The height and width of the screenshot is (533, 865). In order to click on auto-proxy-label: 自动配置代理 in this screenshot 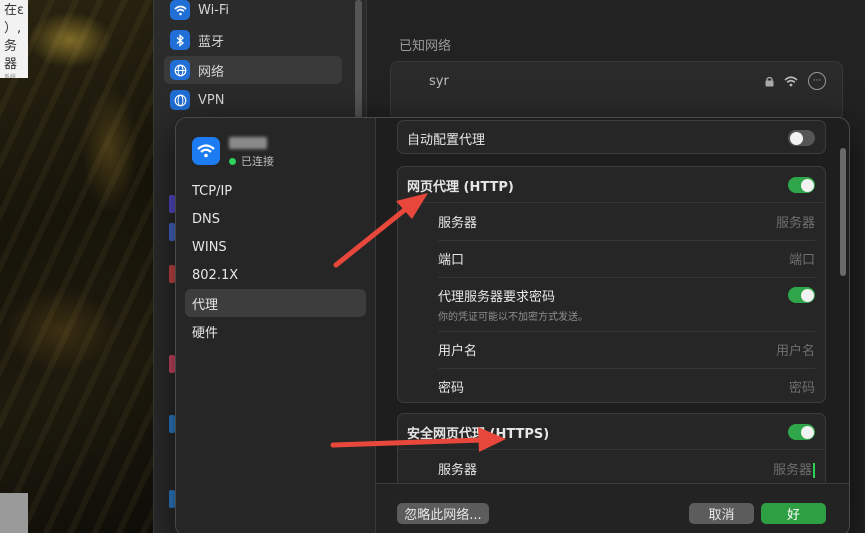, I will do `click(446, 140)`.